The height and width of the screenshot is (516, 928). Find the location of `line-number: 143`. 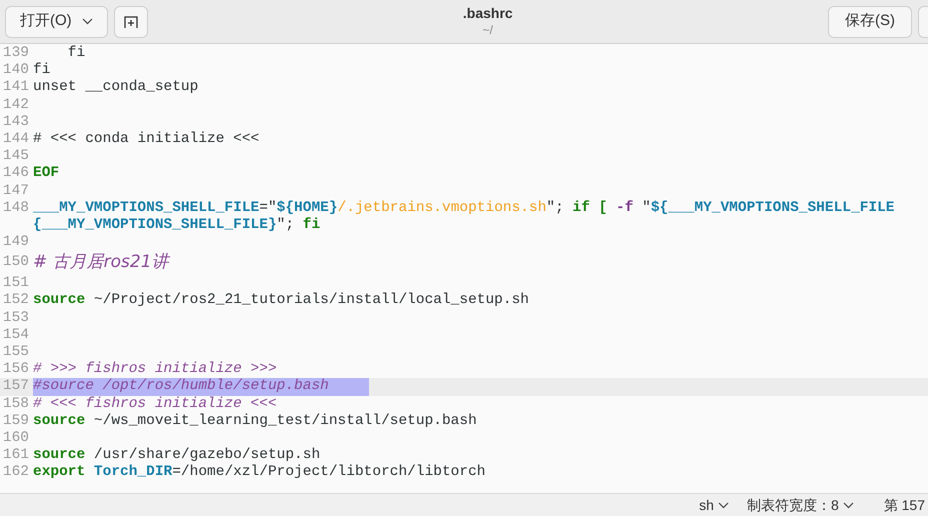

line-number: 143 is located at coordinates (16, 122).